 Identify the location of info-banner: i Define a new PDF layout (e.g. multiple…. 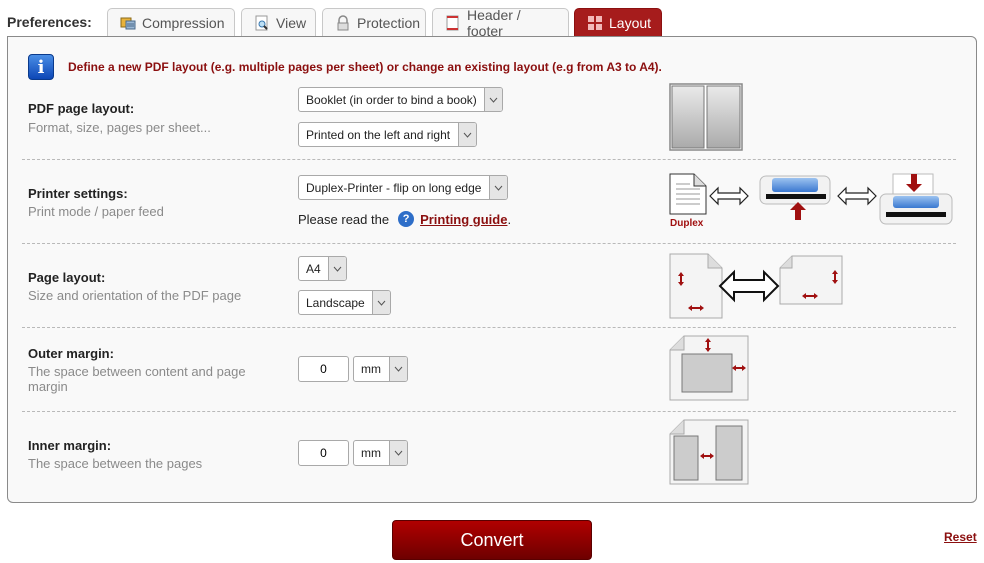
(345, 67).